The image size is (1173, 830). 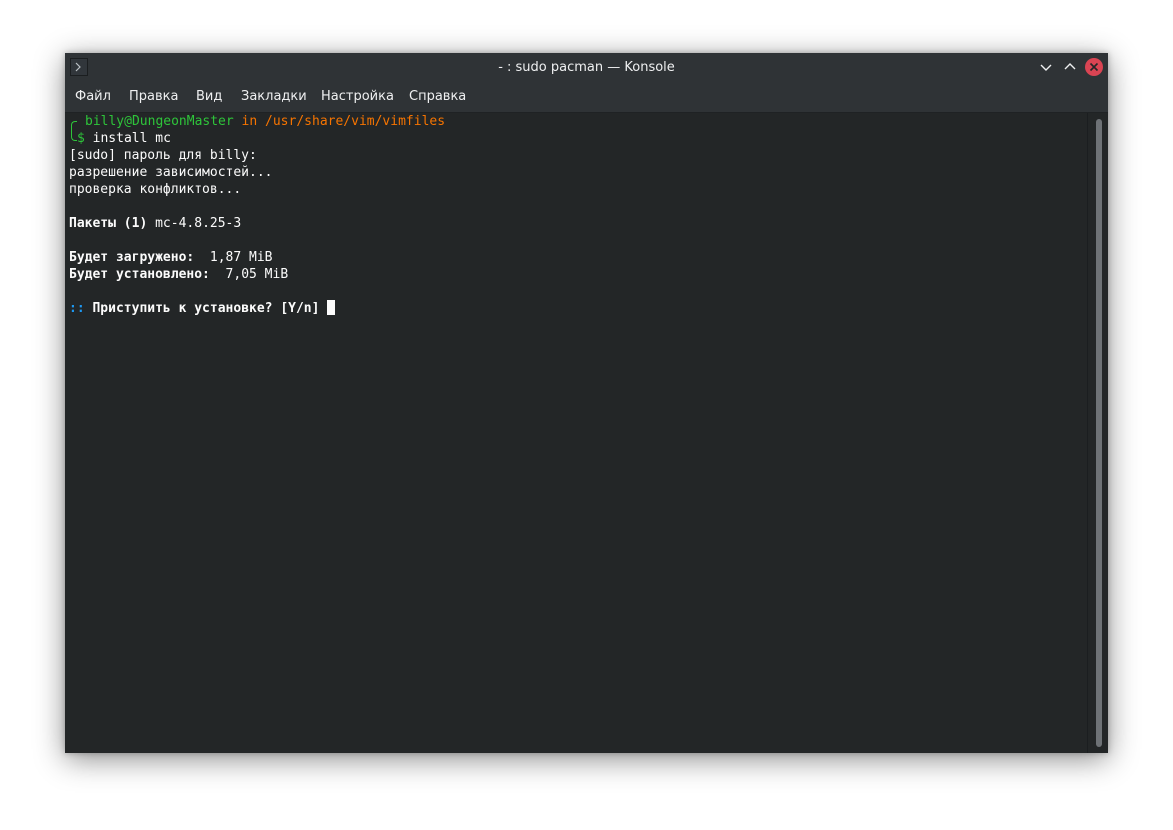 What do you see at coordinates (1046, 67) in the screenshot?
I see `minimize-icon` at bounding box center [1046, 67].